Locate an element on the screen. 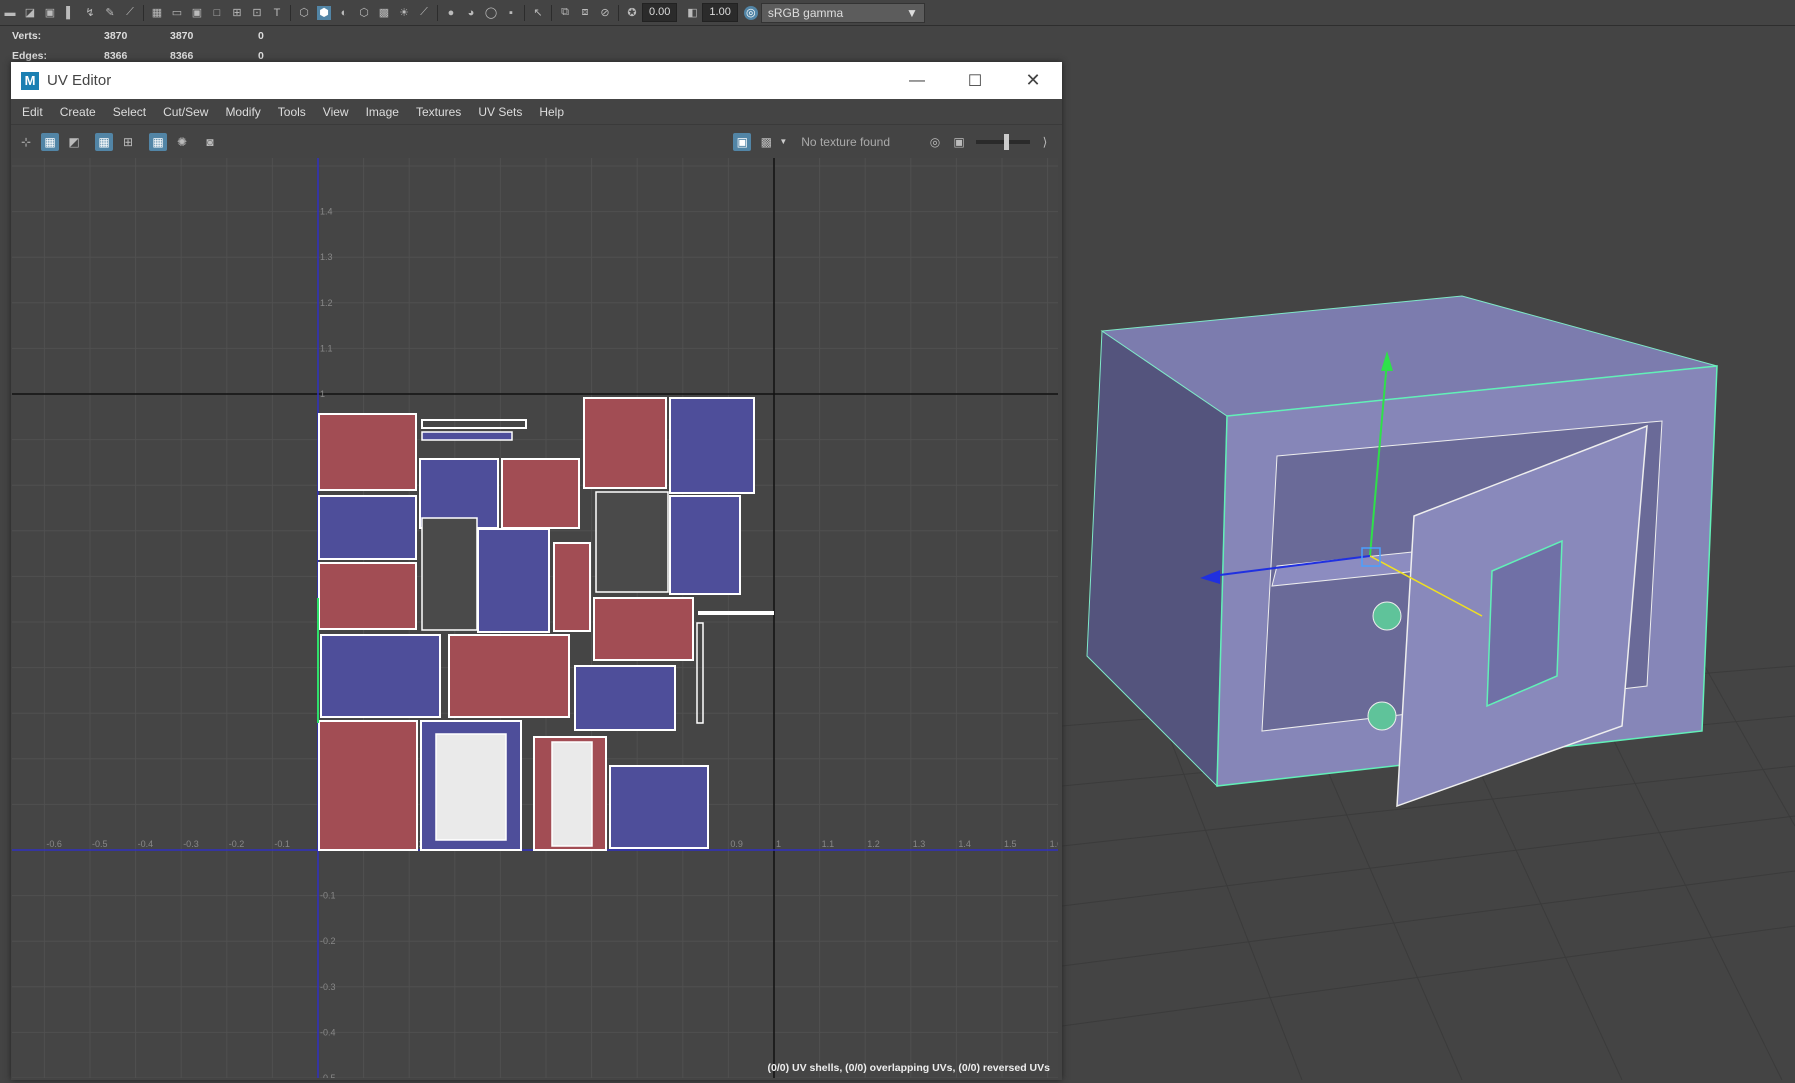 This screenshot has height=1083, width=1795. snapshot-icon: ◙ is located at coordinates (210, 142).